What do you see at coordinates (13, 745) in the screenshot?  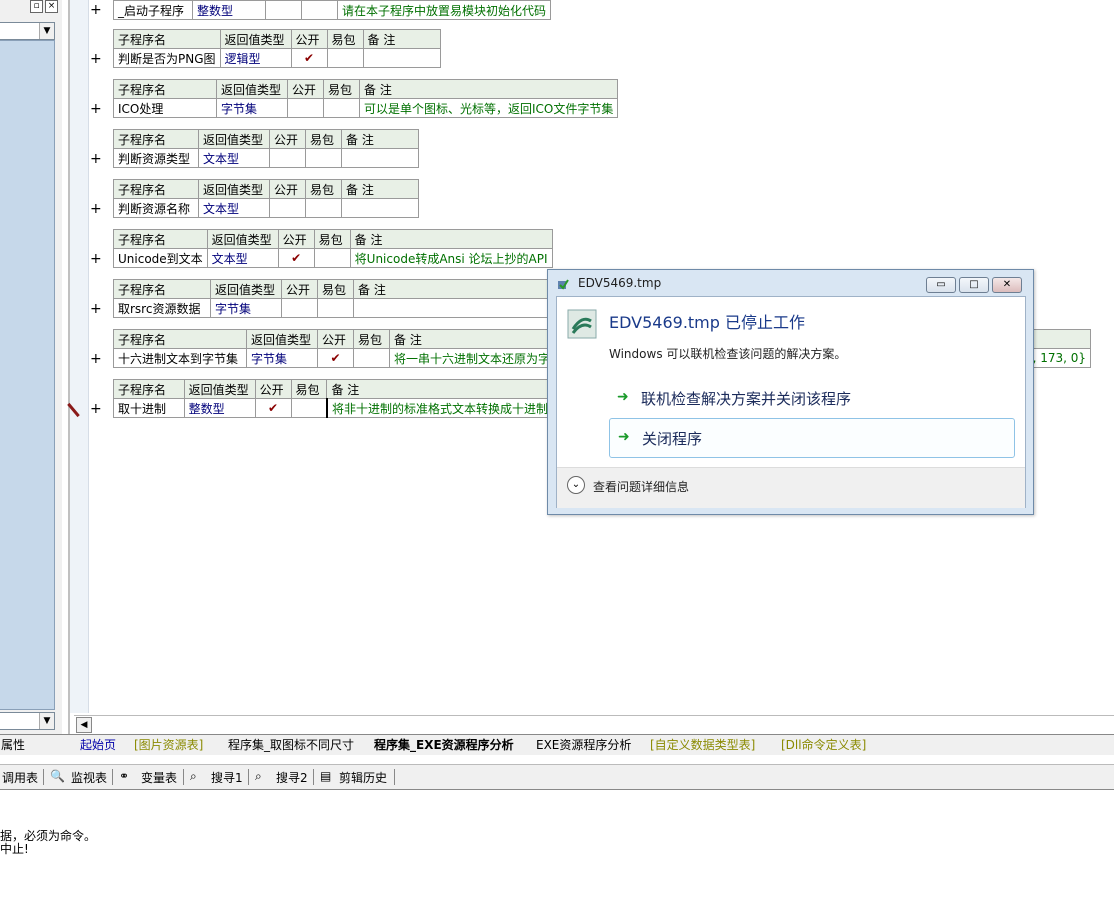 I see `tab-properties: 属性` at bounding box center [13, 745].